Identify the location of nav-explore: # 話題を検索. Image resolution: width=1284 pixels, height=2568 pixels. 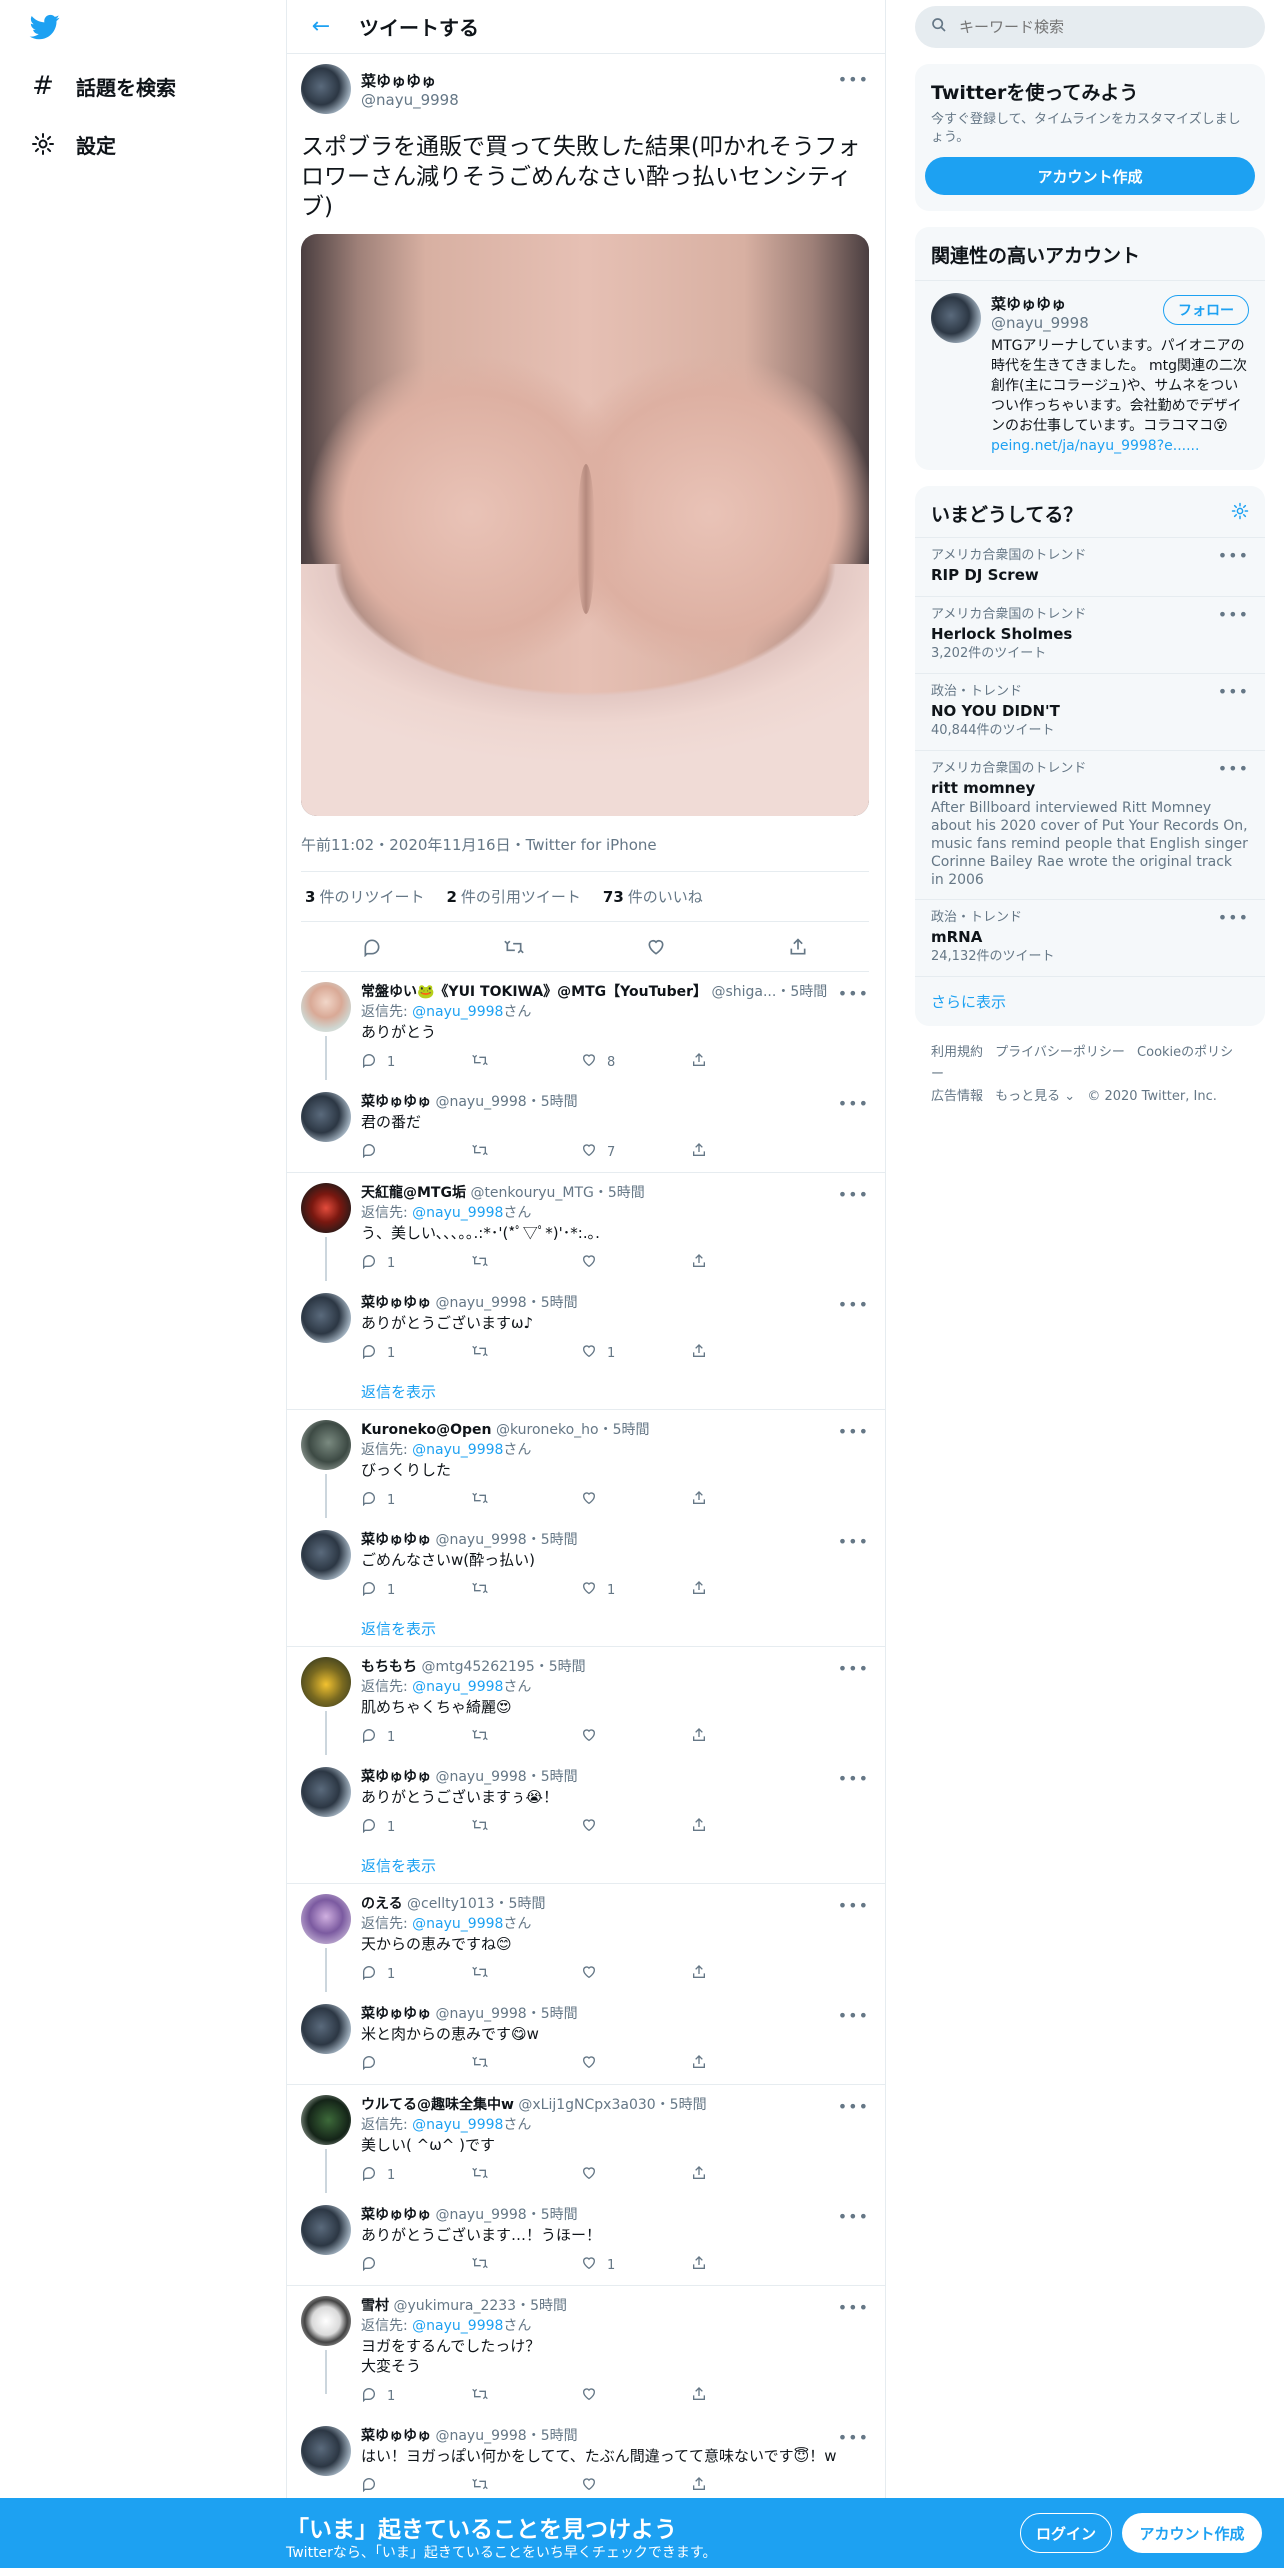
(102, 86).